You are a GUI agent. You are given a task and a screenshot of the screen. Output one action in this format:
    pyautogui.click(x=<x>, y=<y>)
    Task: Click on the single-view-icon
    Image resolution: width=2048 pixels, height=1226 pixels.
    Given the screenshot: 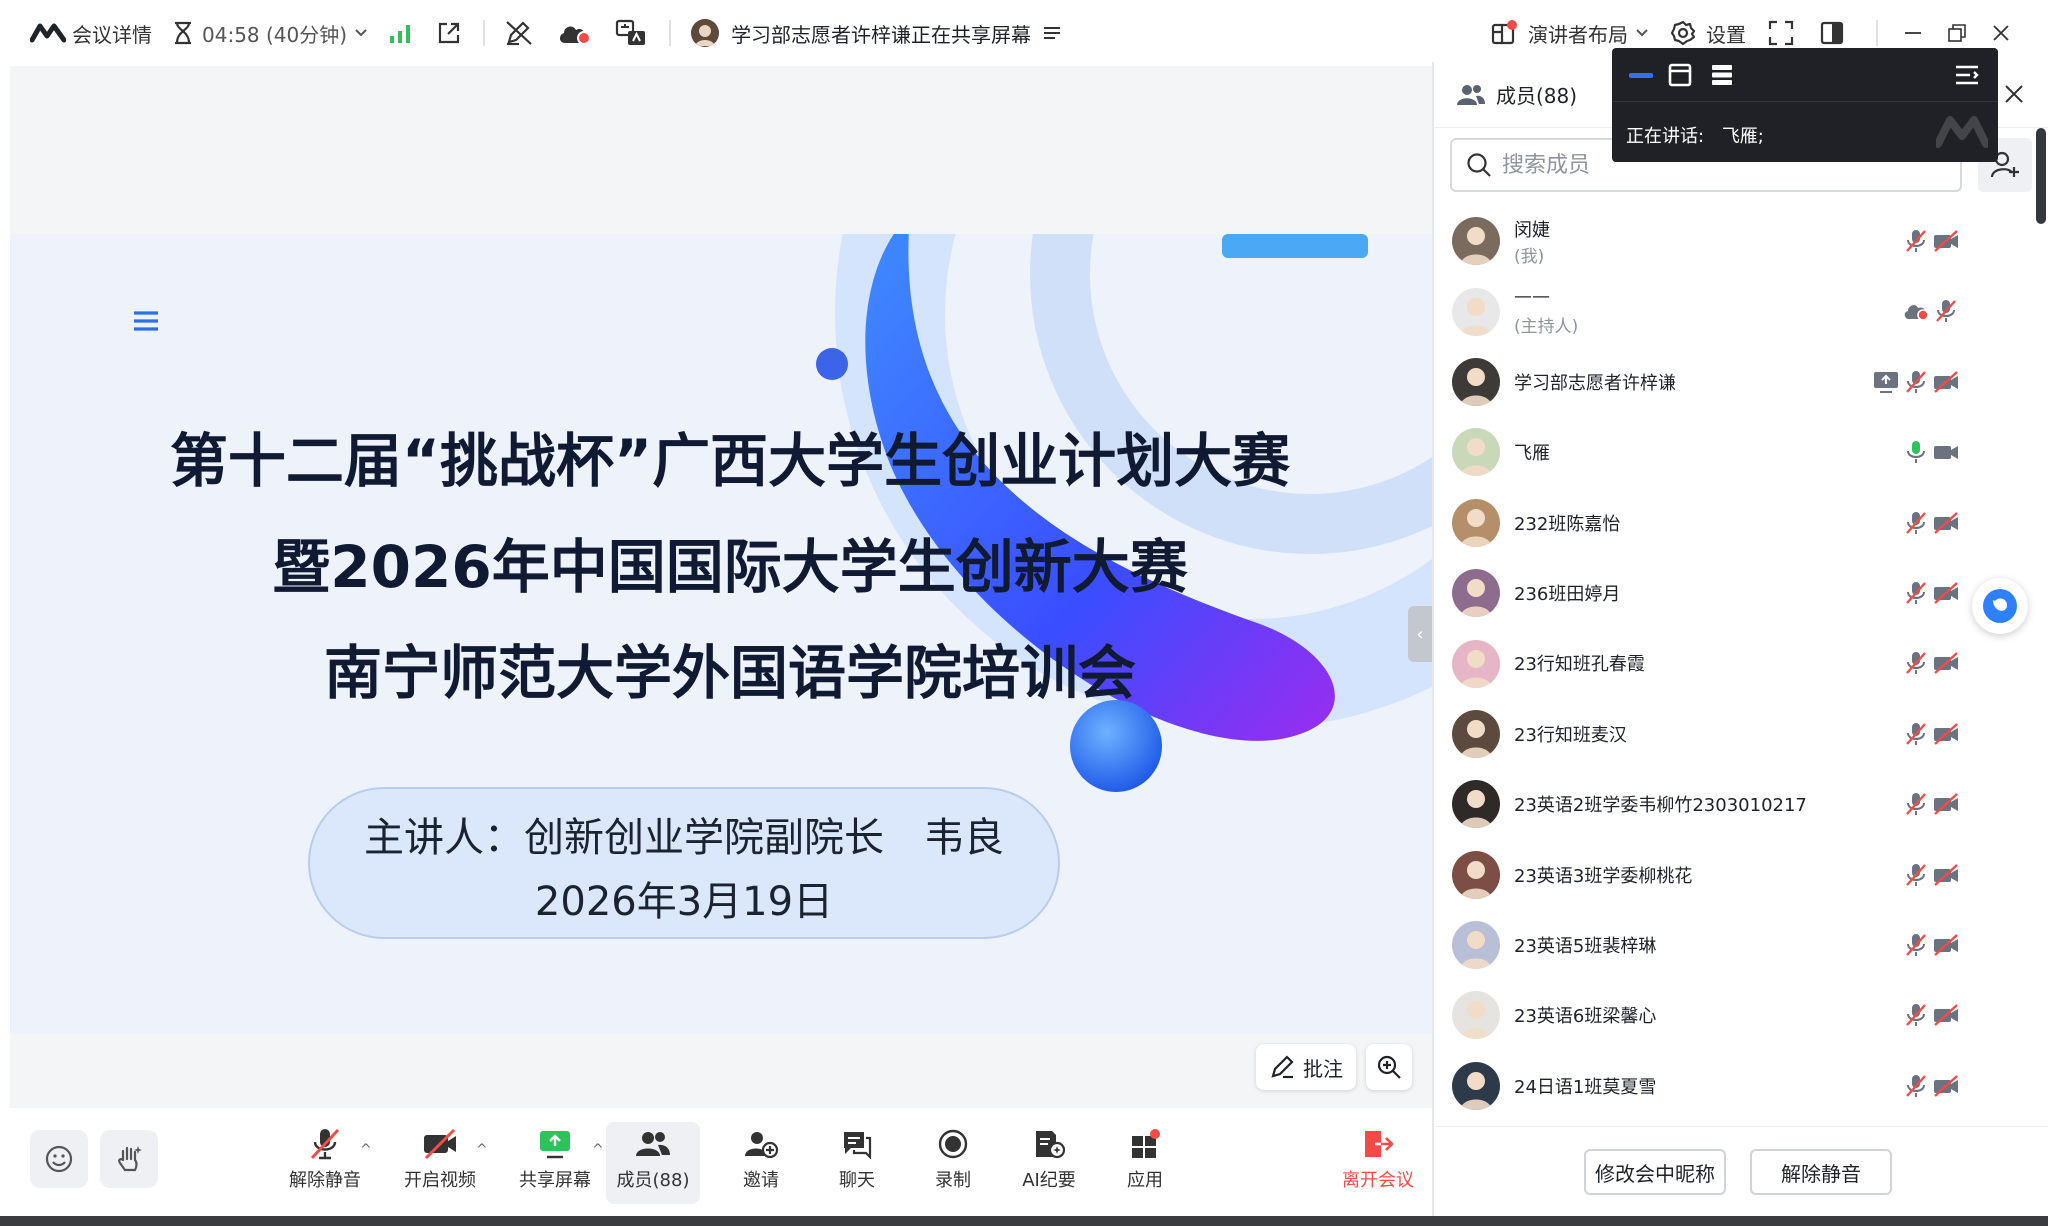 What is the action you would take?
    pyautogui.click(x=1680, y=75)
    